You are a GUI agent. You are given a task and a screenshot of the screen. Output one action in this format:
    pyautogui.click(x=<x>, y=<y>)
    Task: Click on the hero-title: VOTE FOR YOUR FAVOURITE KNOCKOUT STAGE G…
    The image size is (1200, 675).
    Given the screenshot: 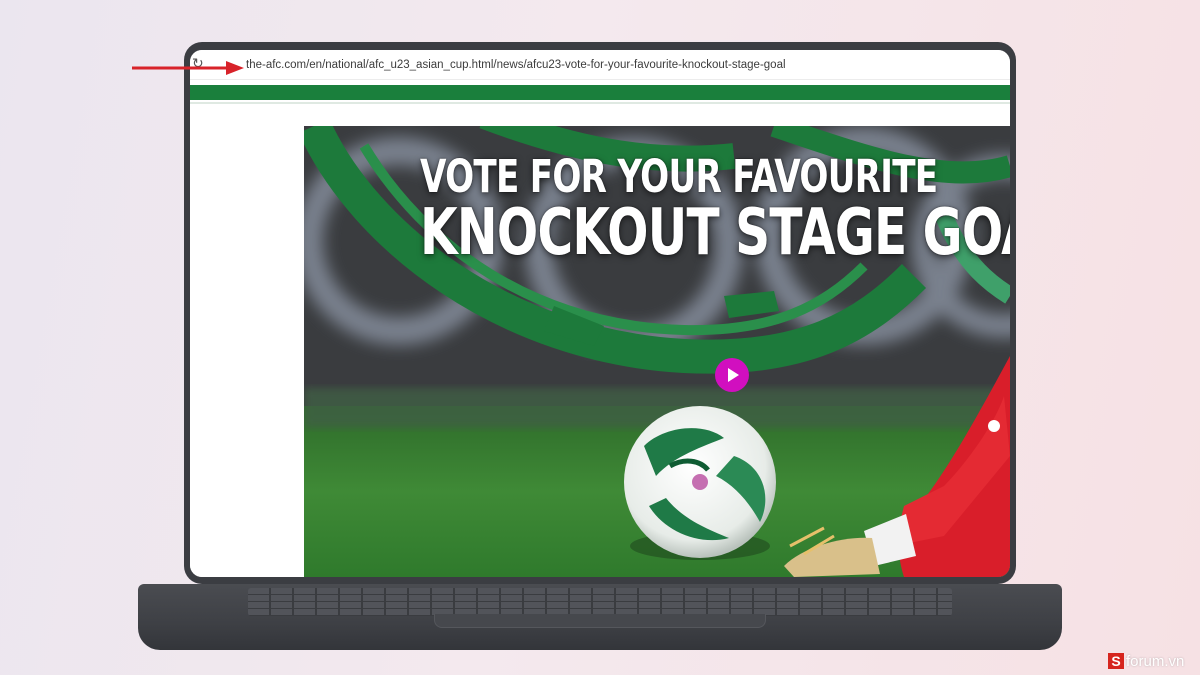 What is the action you would take?
    pyautogui.click(x=715, y=209)
    